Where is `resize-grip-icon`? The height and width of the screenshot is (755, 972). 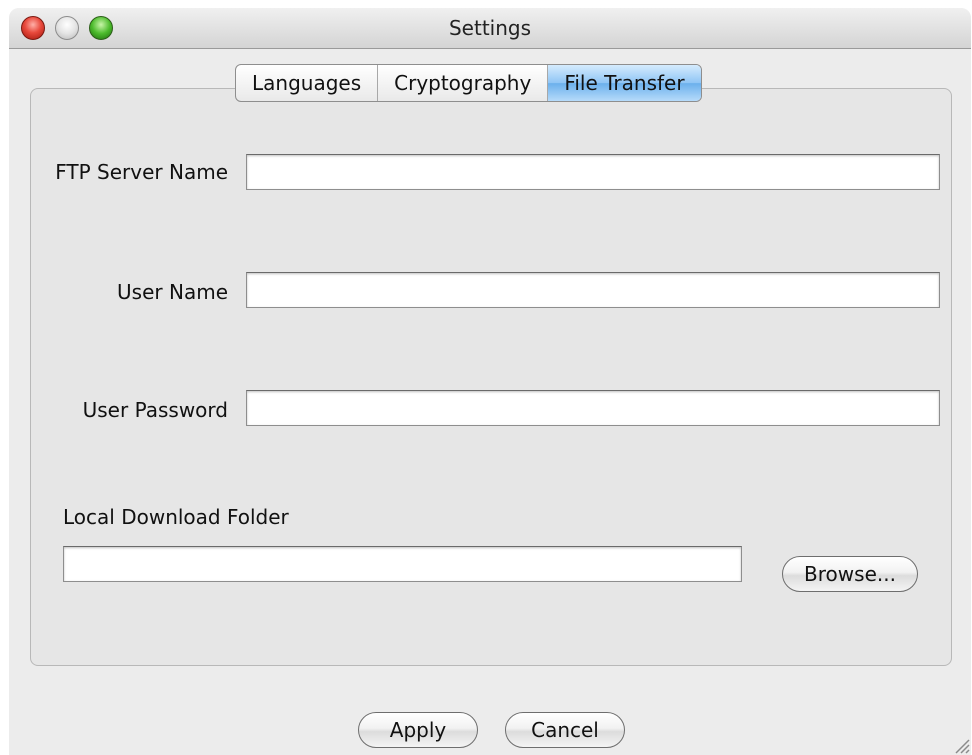
resize-grip-icon is located at coordinates (960, 744).